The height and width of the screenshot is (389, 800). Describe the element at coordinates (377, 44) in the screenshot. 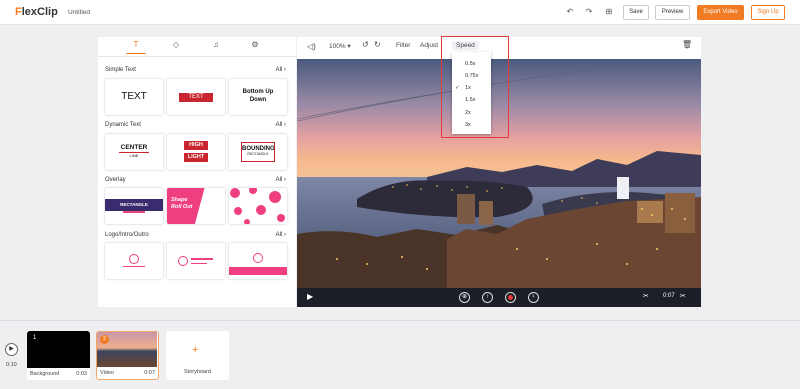

I see `rotate-right-icon: ↻` at that location.